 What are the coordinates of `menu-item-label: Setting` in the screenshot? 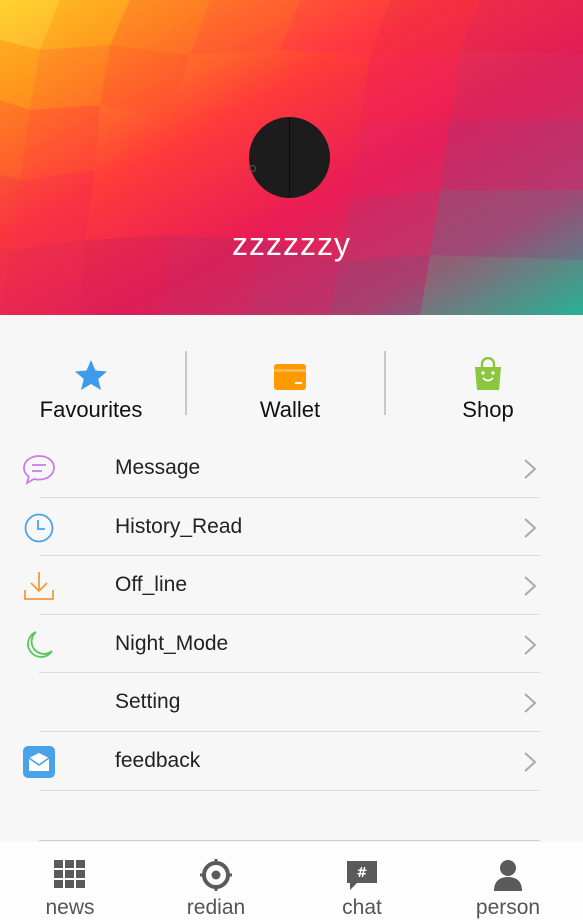 It's located at (148, 702).